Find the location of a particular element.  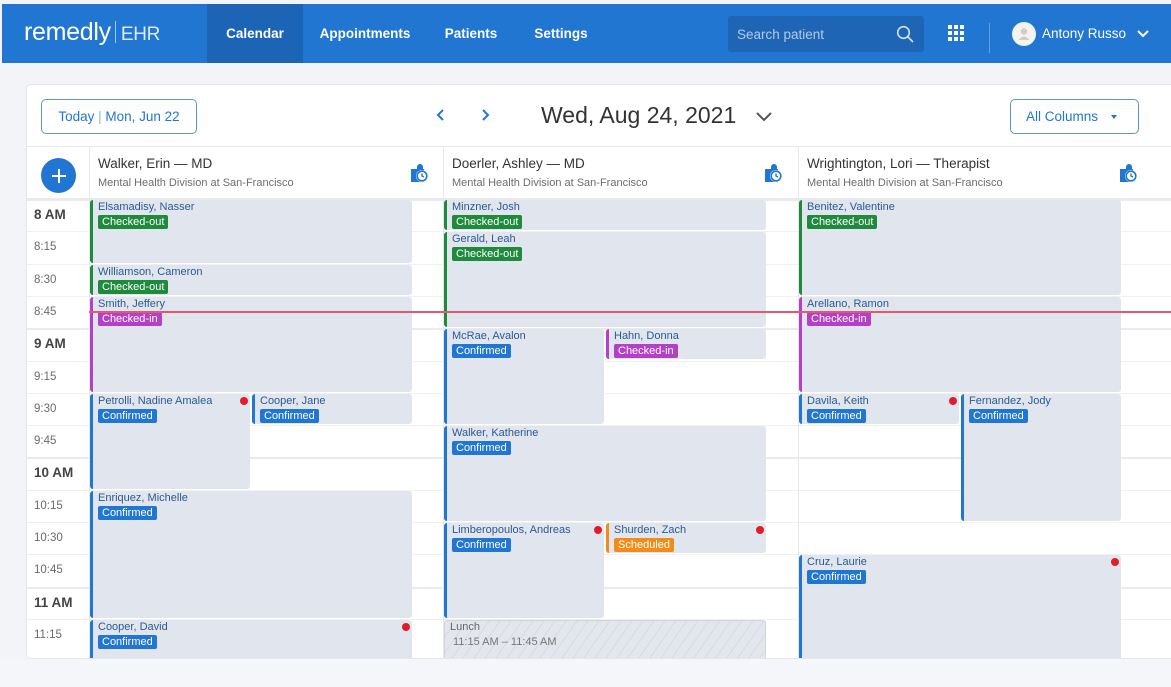

columns-label: All Columns is located at coordinates (1062, 116).